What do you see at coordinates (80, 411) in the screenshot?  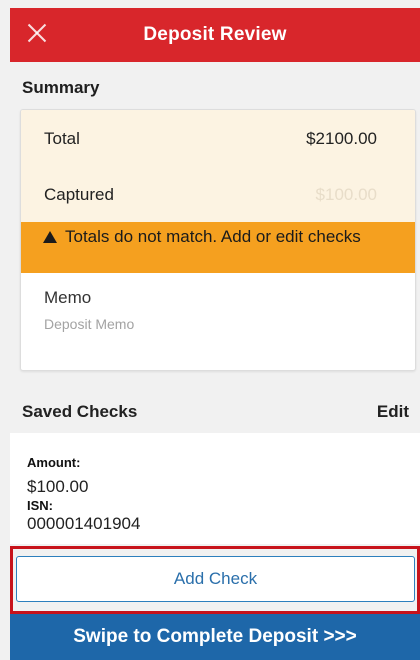 I see `saved-checks-title: Saved Checks` at bounding box center [80, 411].